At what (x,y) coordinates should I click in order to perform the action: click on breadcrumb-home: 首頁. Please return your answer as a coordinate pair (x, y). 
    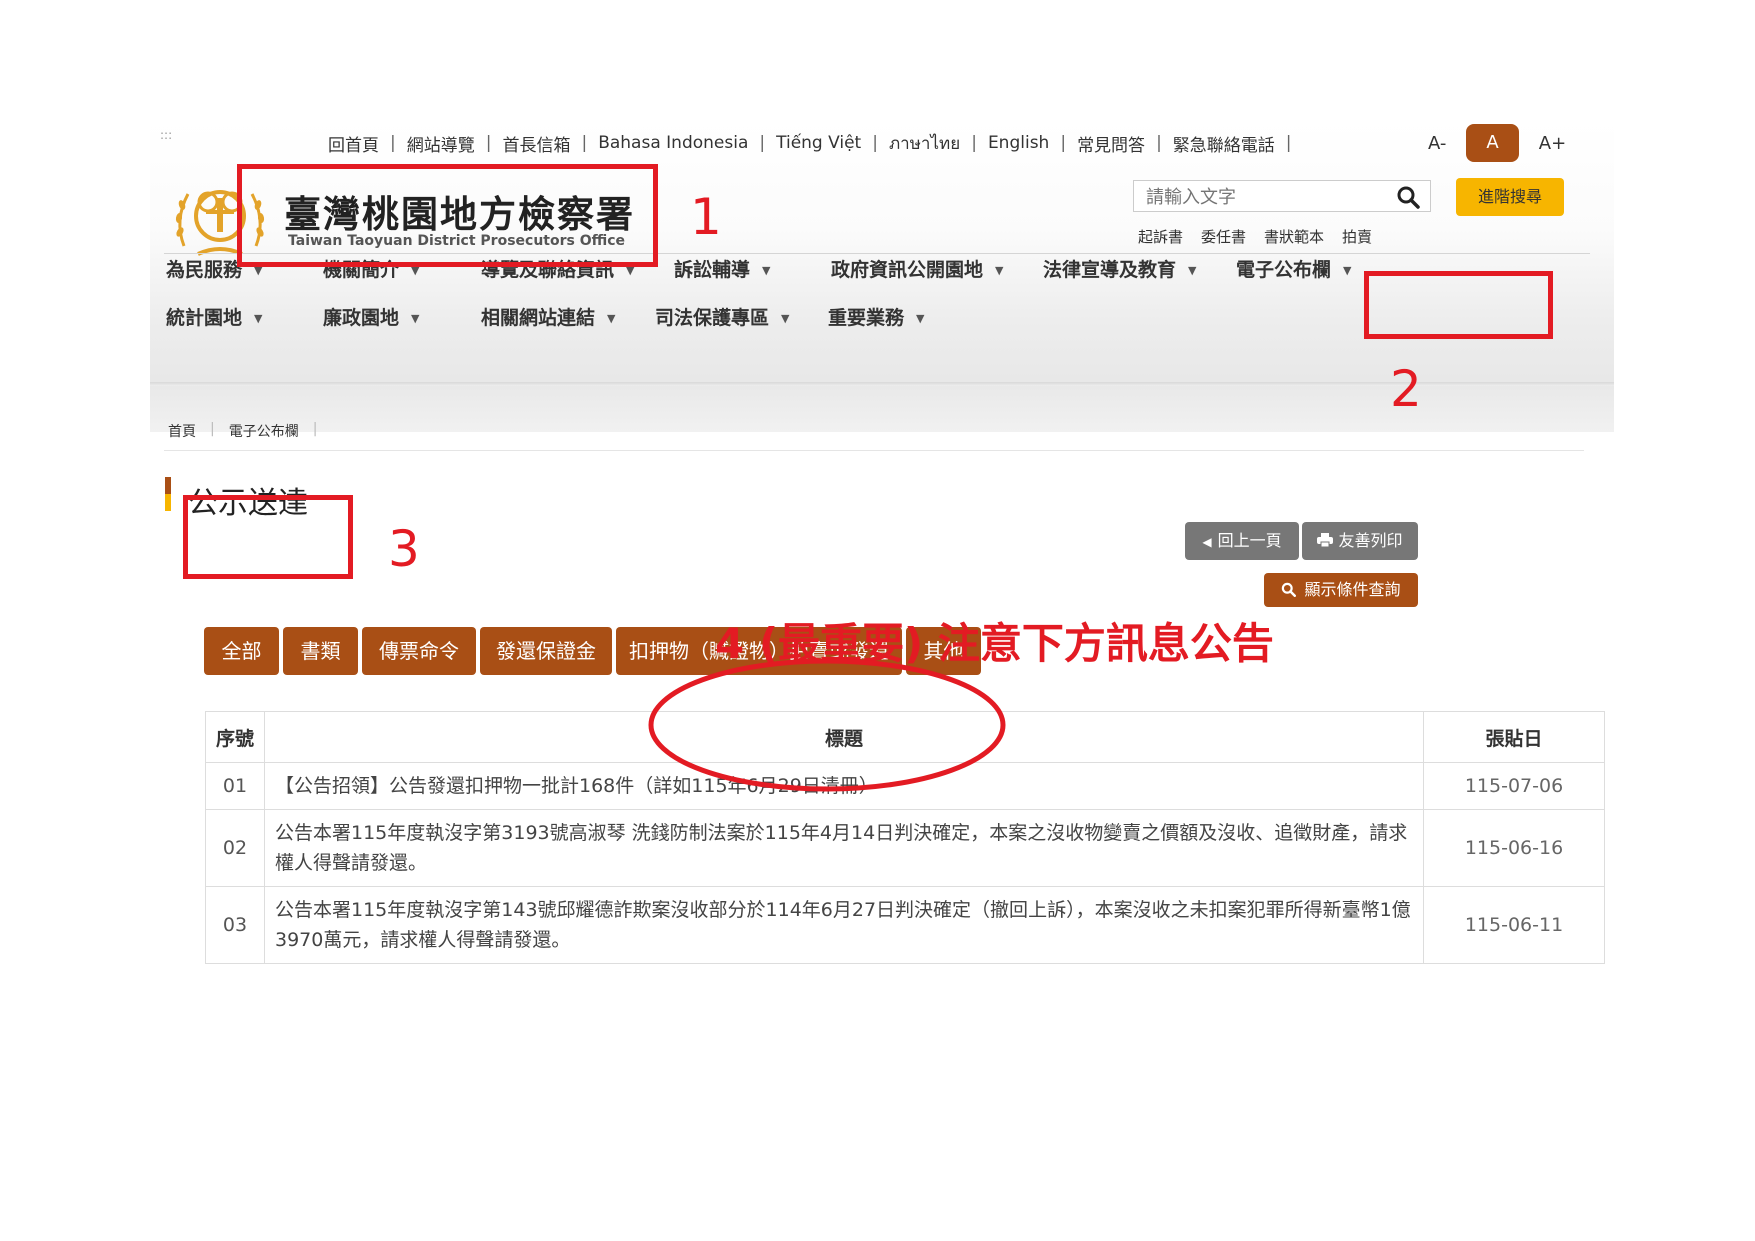
    Looking at the image, I should click on (182, 431).